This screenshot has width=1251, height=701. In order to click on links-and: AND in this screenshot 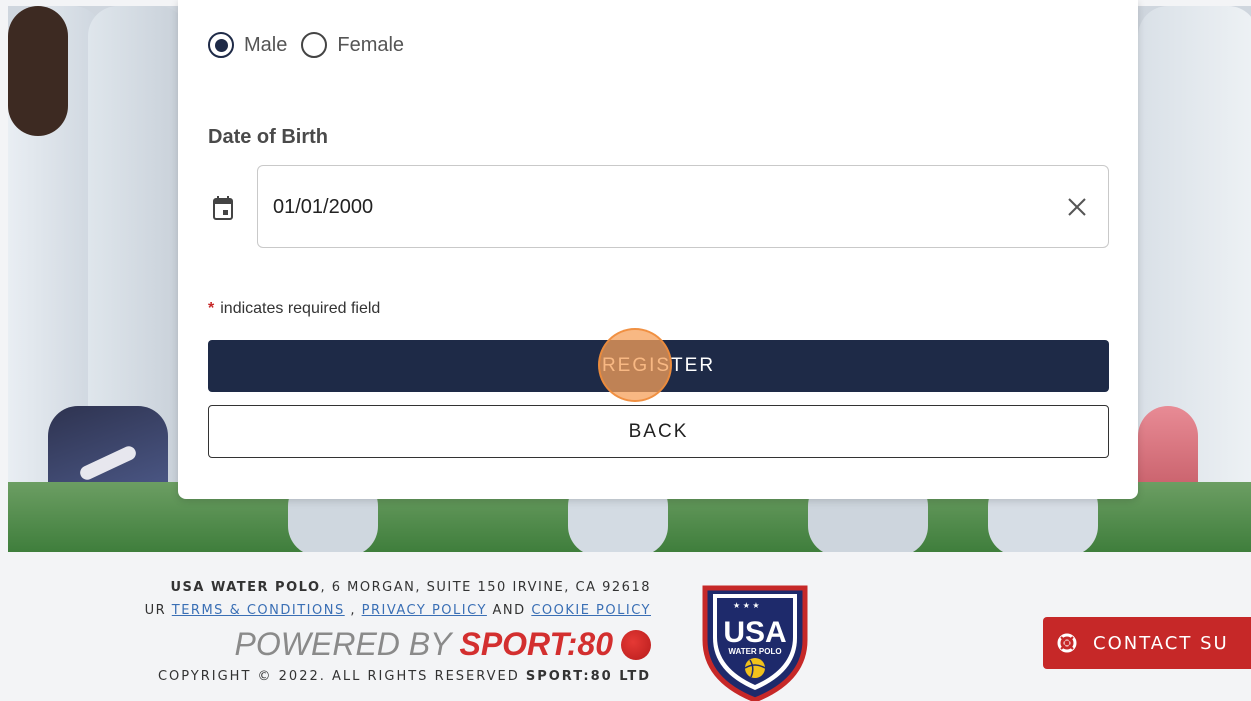, I will do `click(509, 610)`.